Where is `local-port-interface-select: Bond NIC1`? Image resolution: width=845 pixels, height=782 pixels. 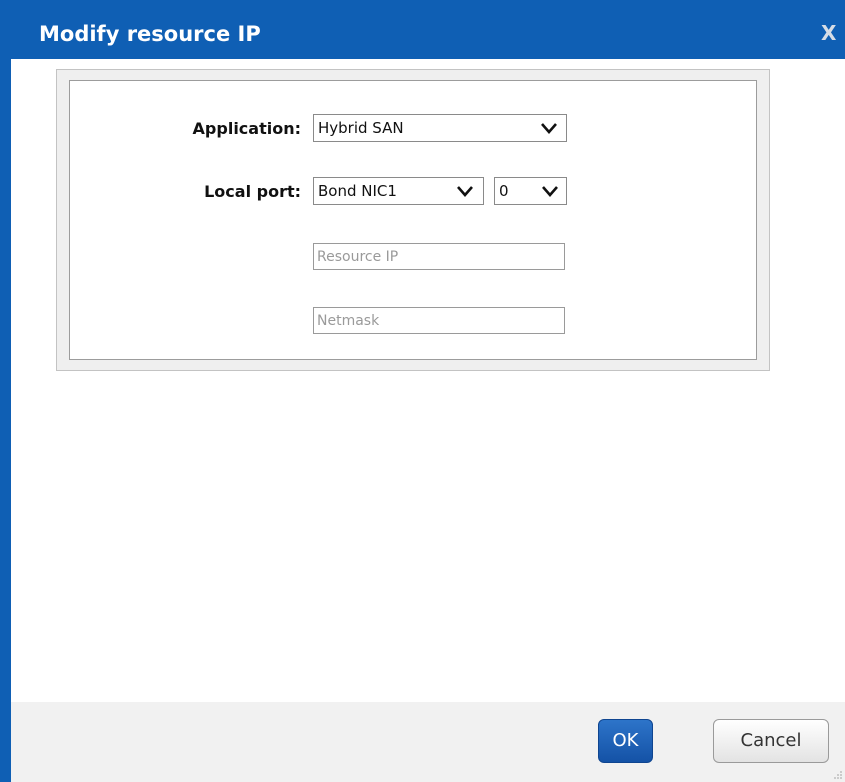
local-port-interface-select: Bond NIC1 is located at coordinates (398, 191).